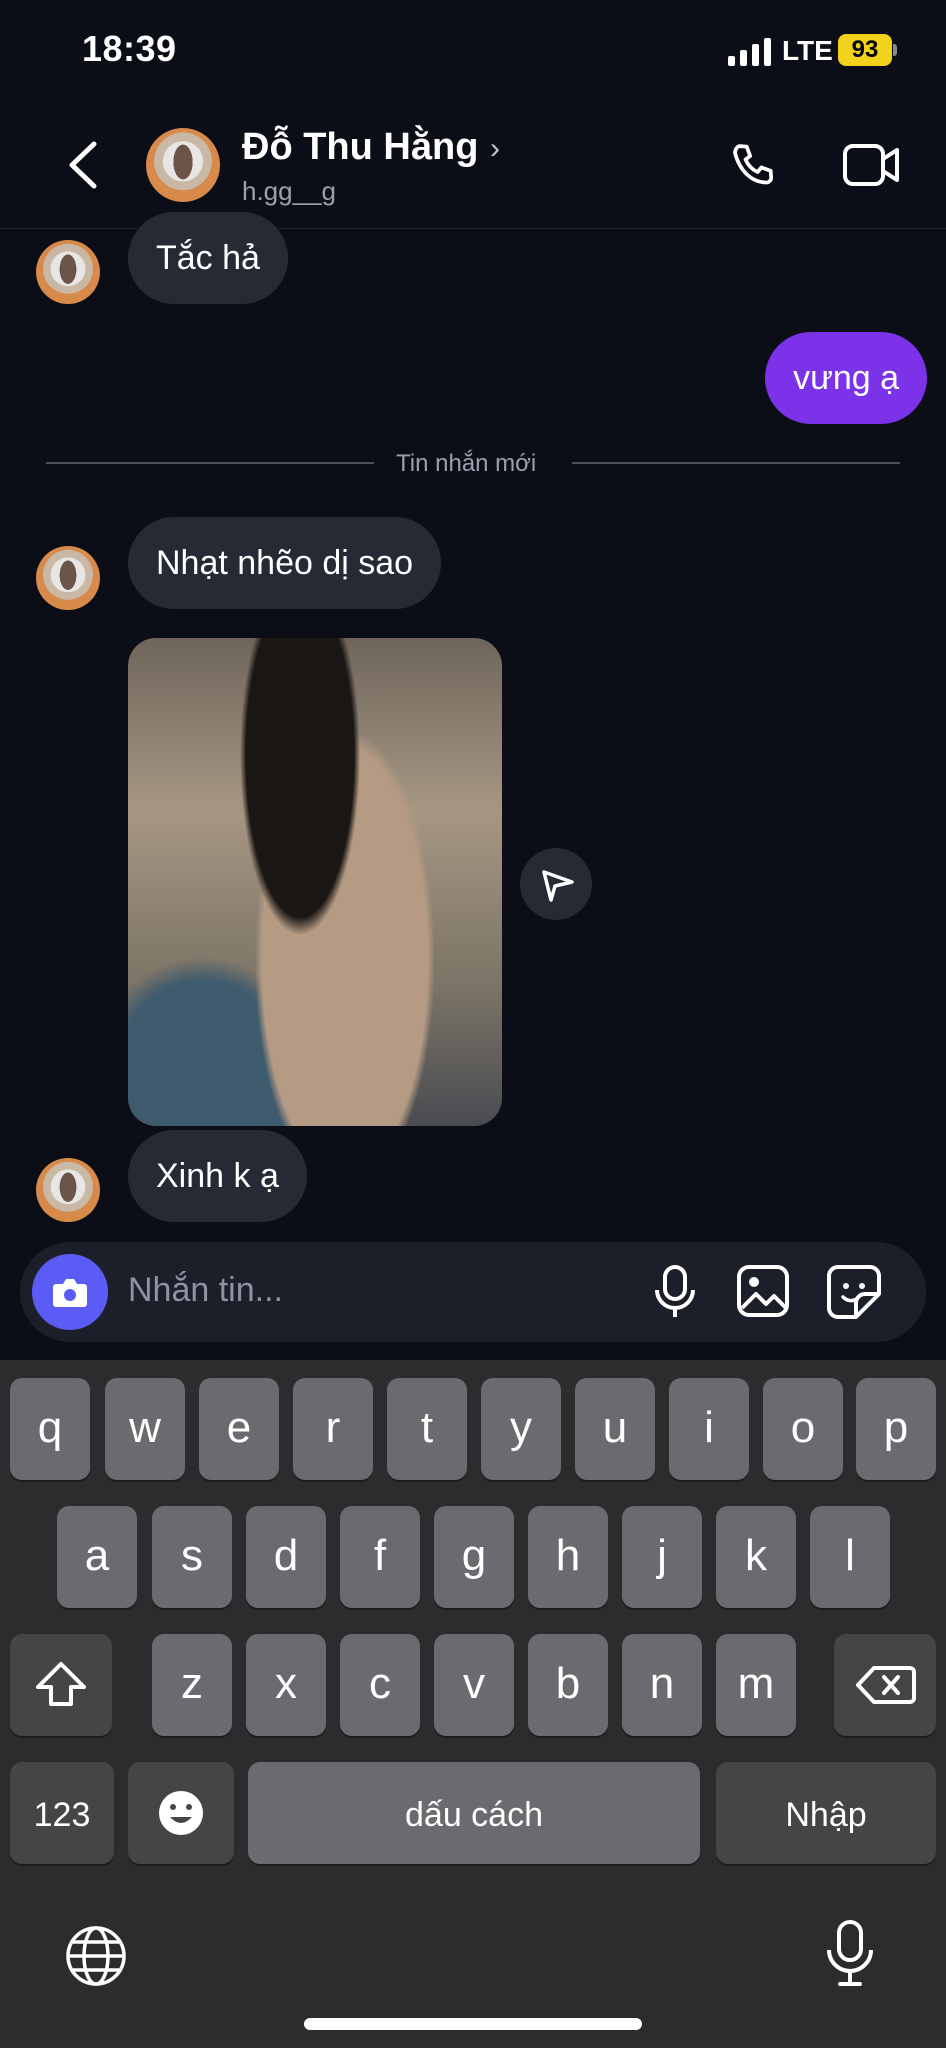 The height and width of the screenshot is (2048, 946). I want to click on key-f: f, so click(380, 1557).